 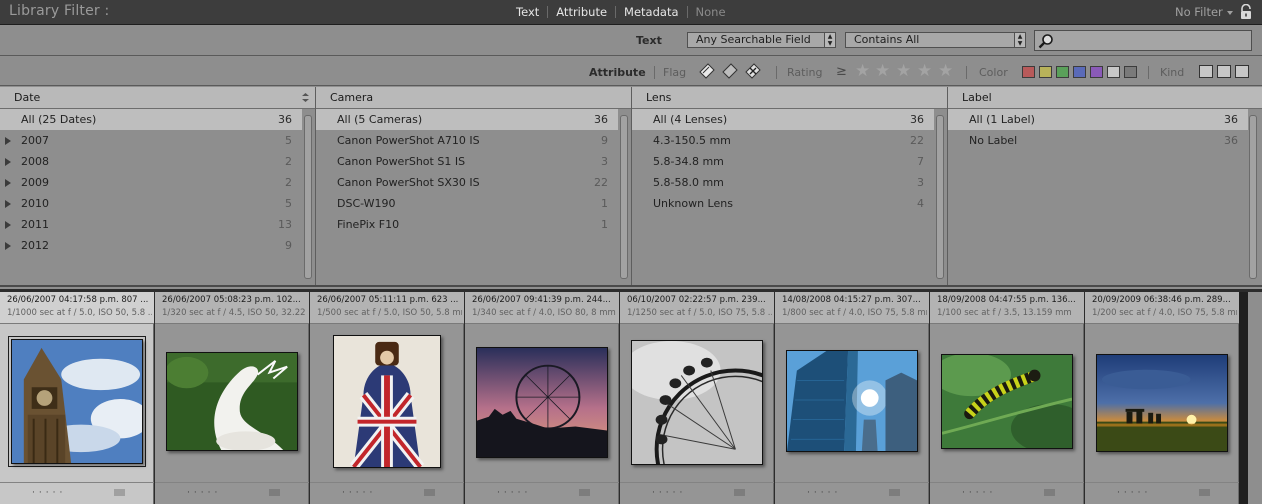 What do you see at coordinates (157, 98) in the screenshot?
I see `column-header: Date` at bounding box center [157, 98].